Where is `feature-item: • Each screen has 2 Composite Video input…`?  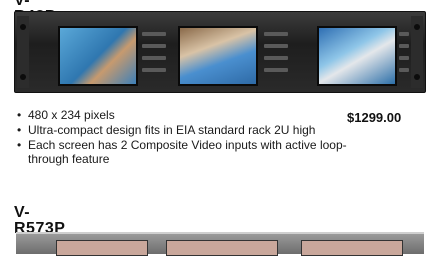
feature-item: • Each screen has 2 Composite Video input… is located at coordinates (182, 152).